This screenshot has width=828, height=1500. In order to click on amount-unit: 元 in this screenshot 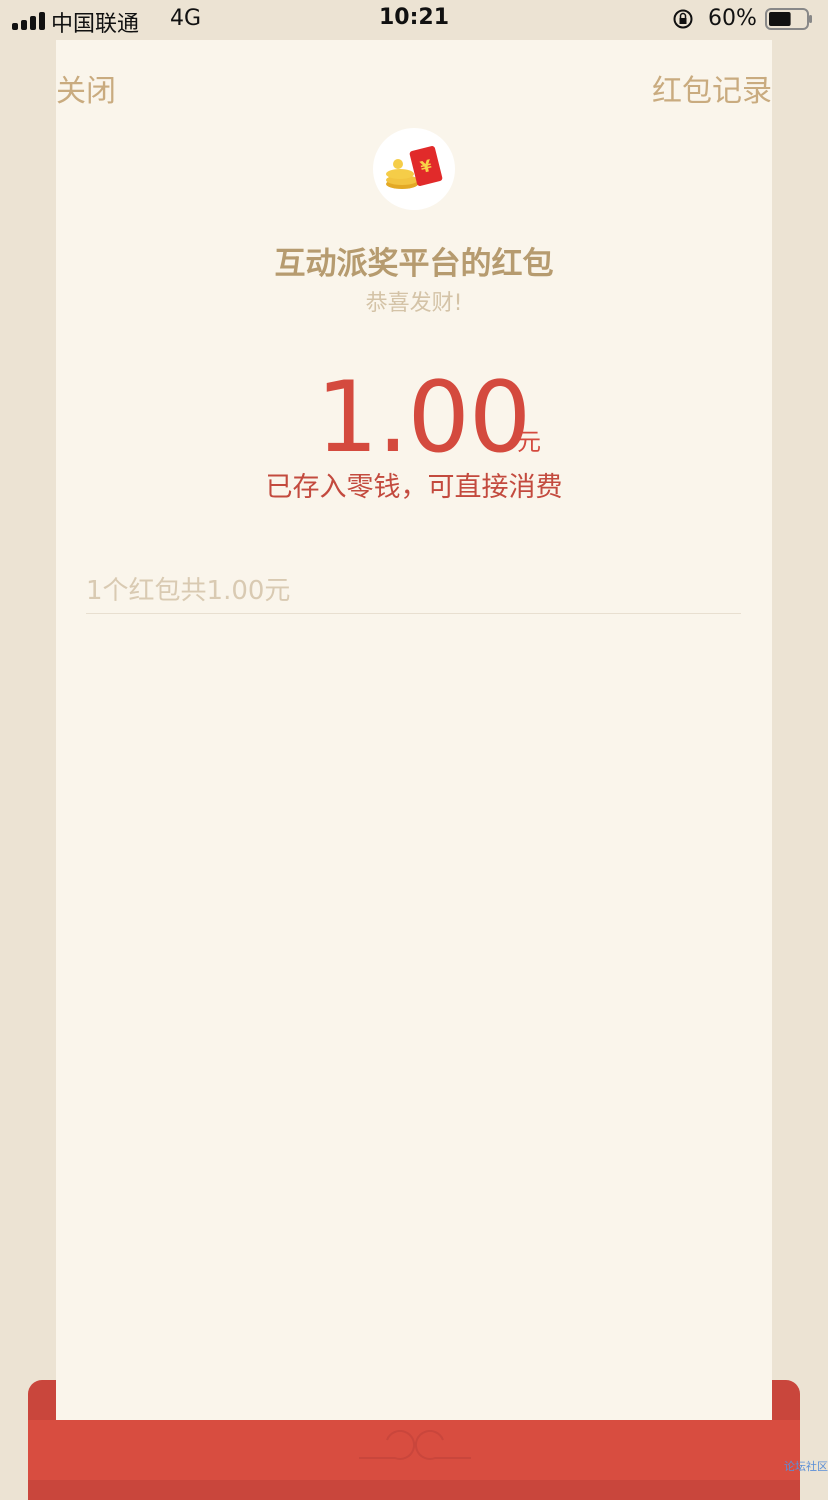, I will do `click(529, 442)`.